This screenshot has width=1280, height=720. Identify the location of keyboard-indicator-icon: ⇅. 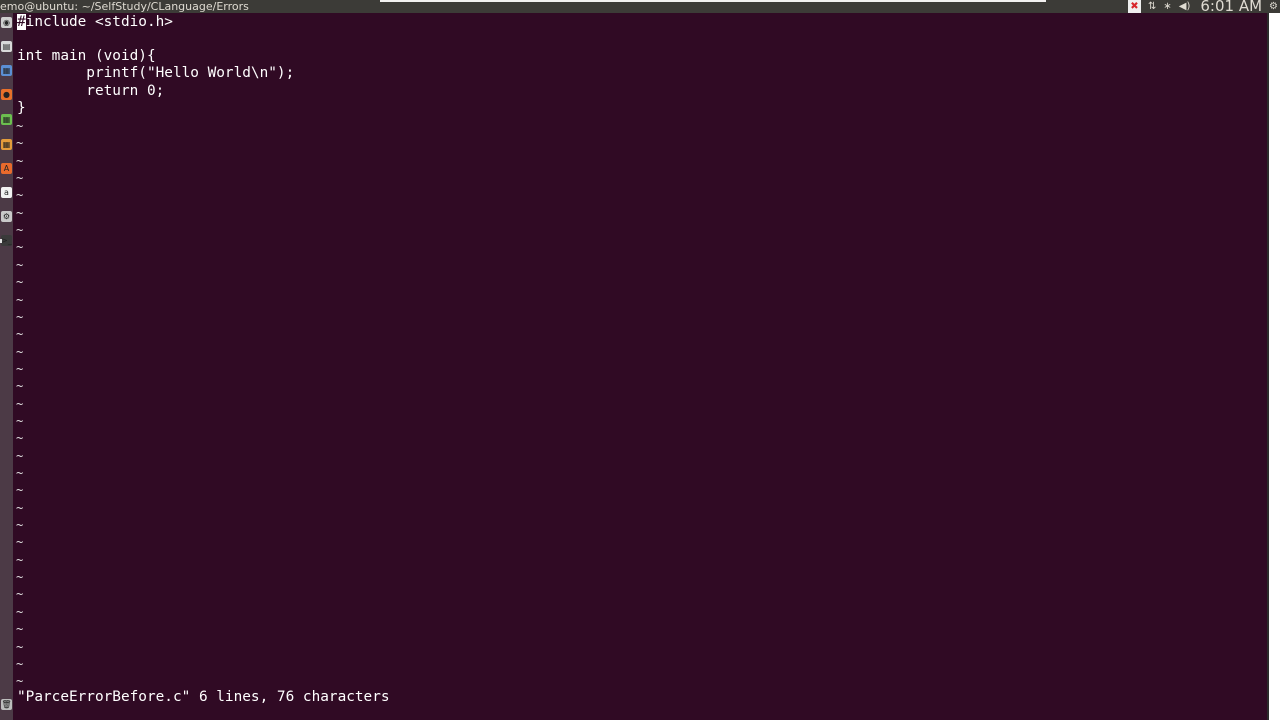
(1152, 6).